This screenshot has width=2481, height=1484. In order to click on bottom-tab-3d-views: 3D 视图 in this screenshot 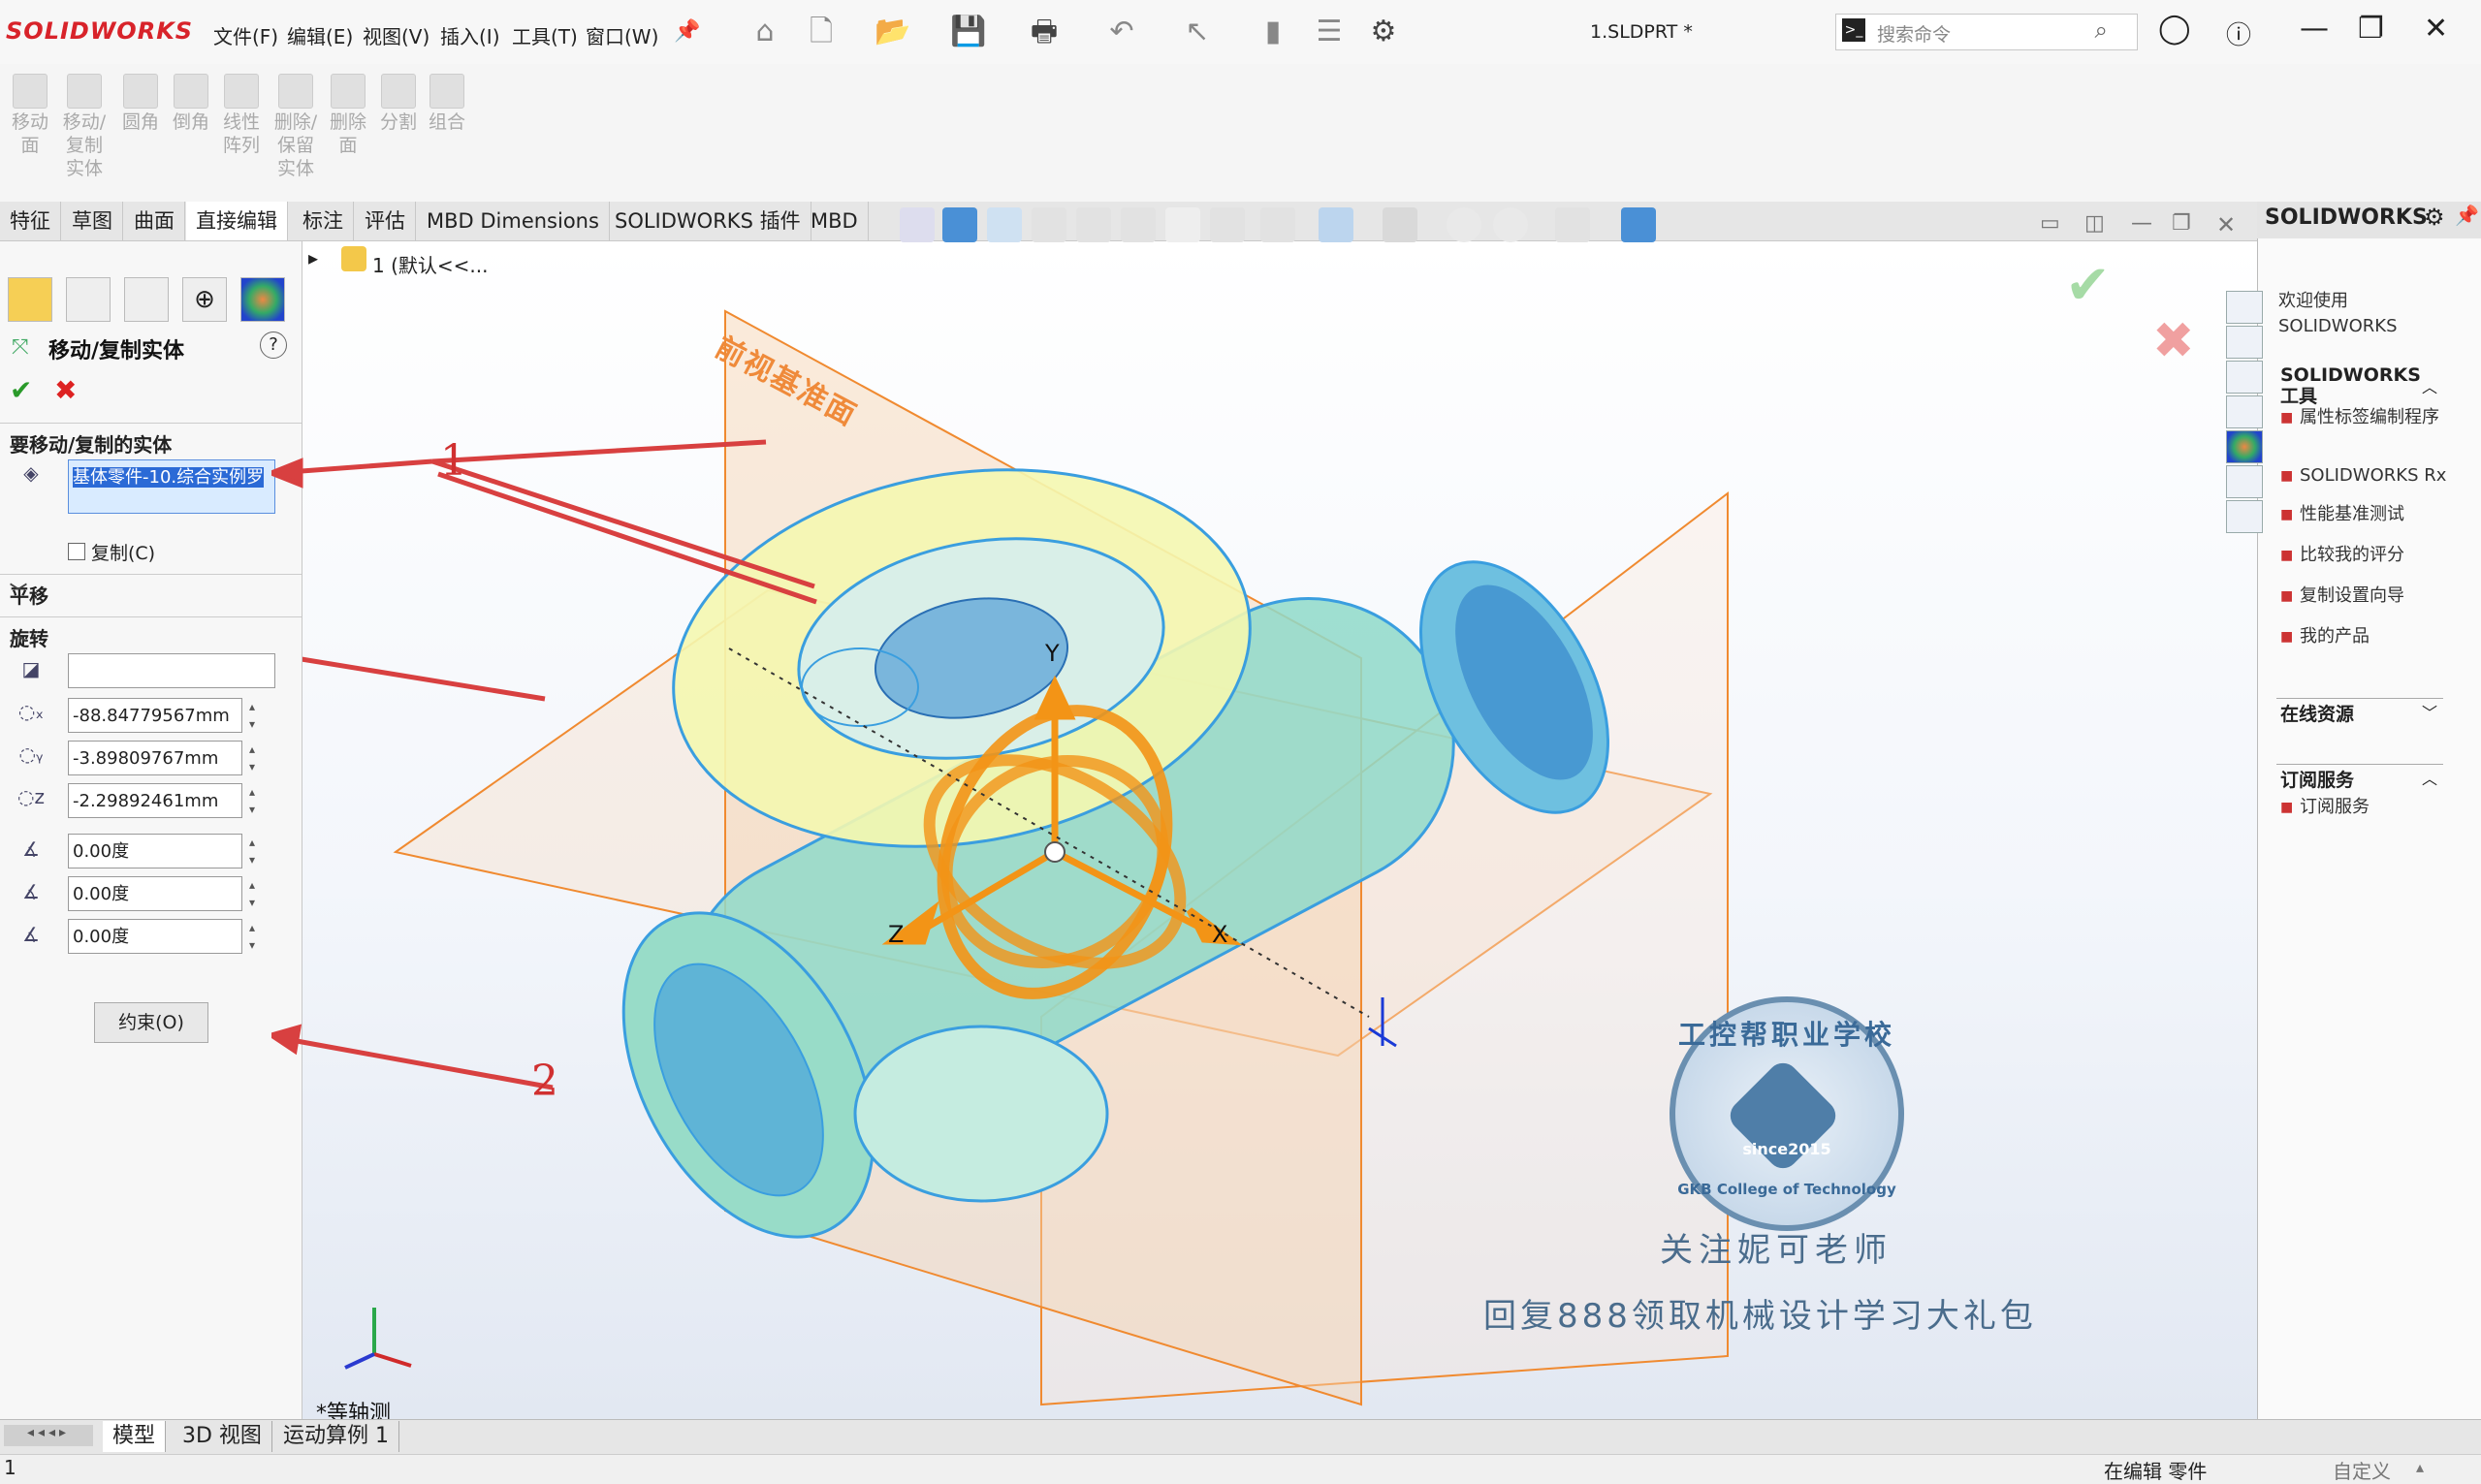, I will do `click(222, 1436)`.